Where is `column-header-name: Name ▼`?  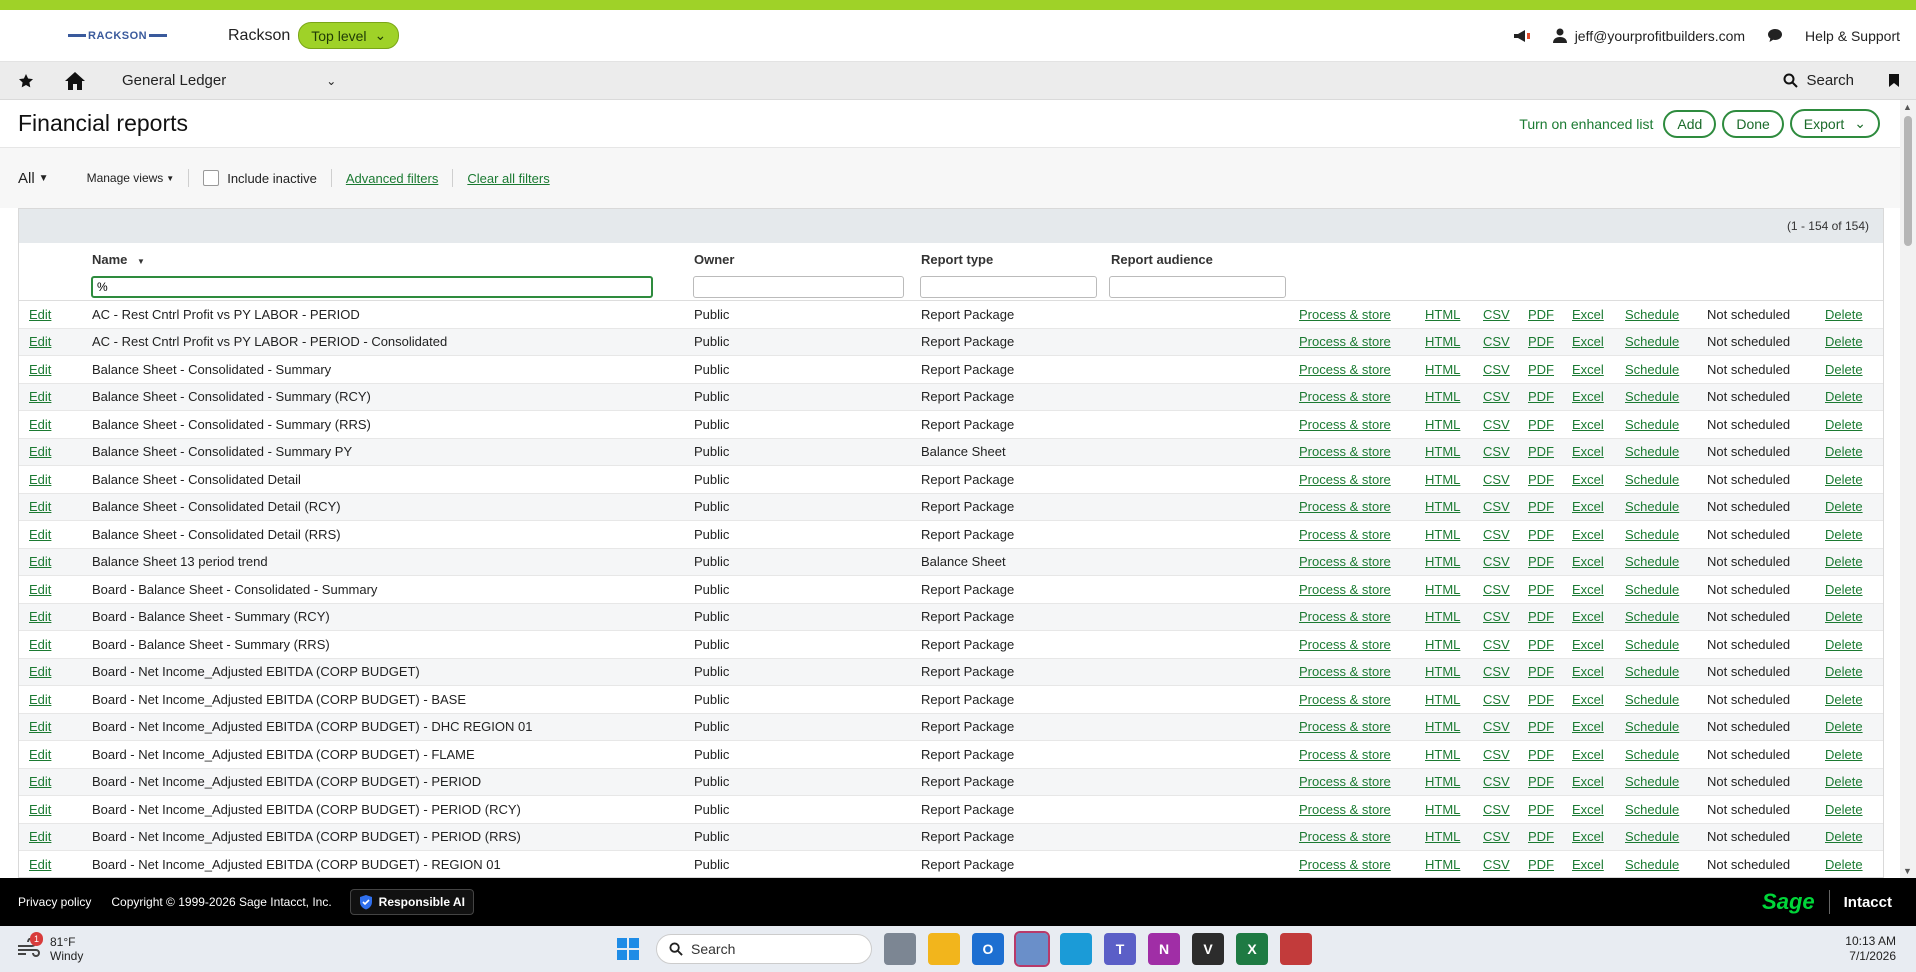 column-header-name: Name ▼ is located at coordinates (118, 259).